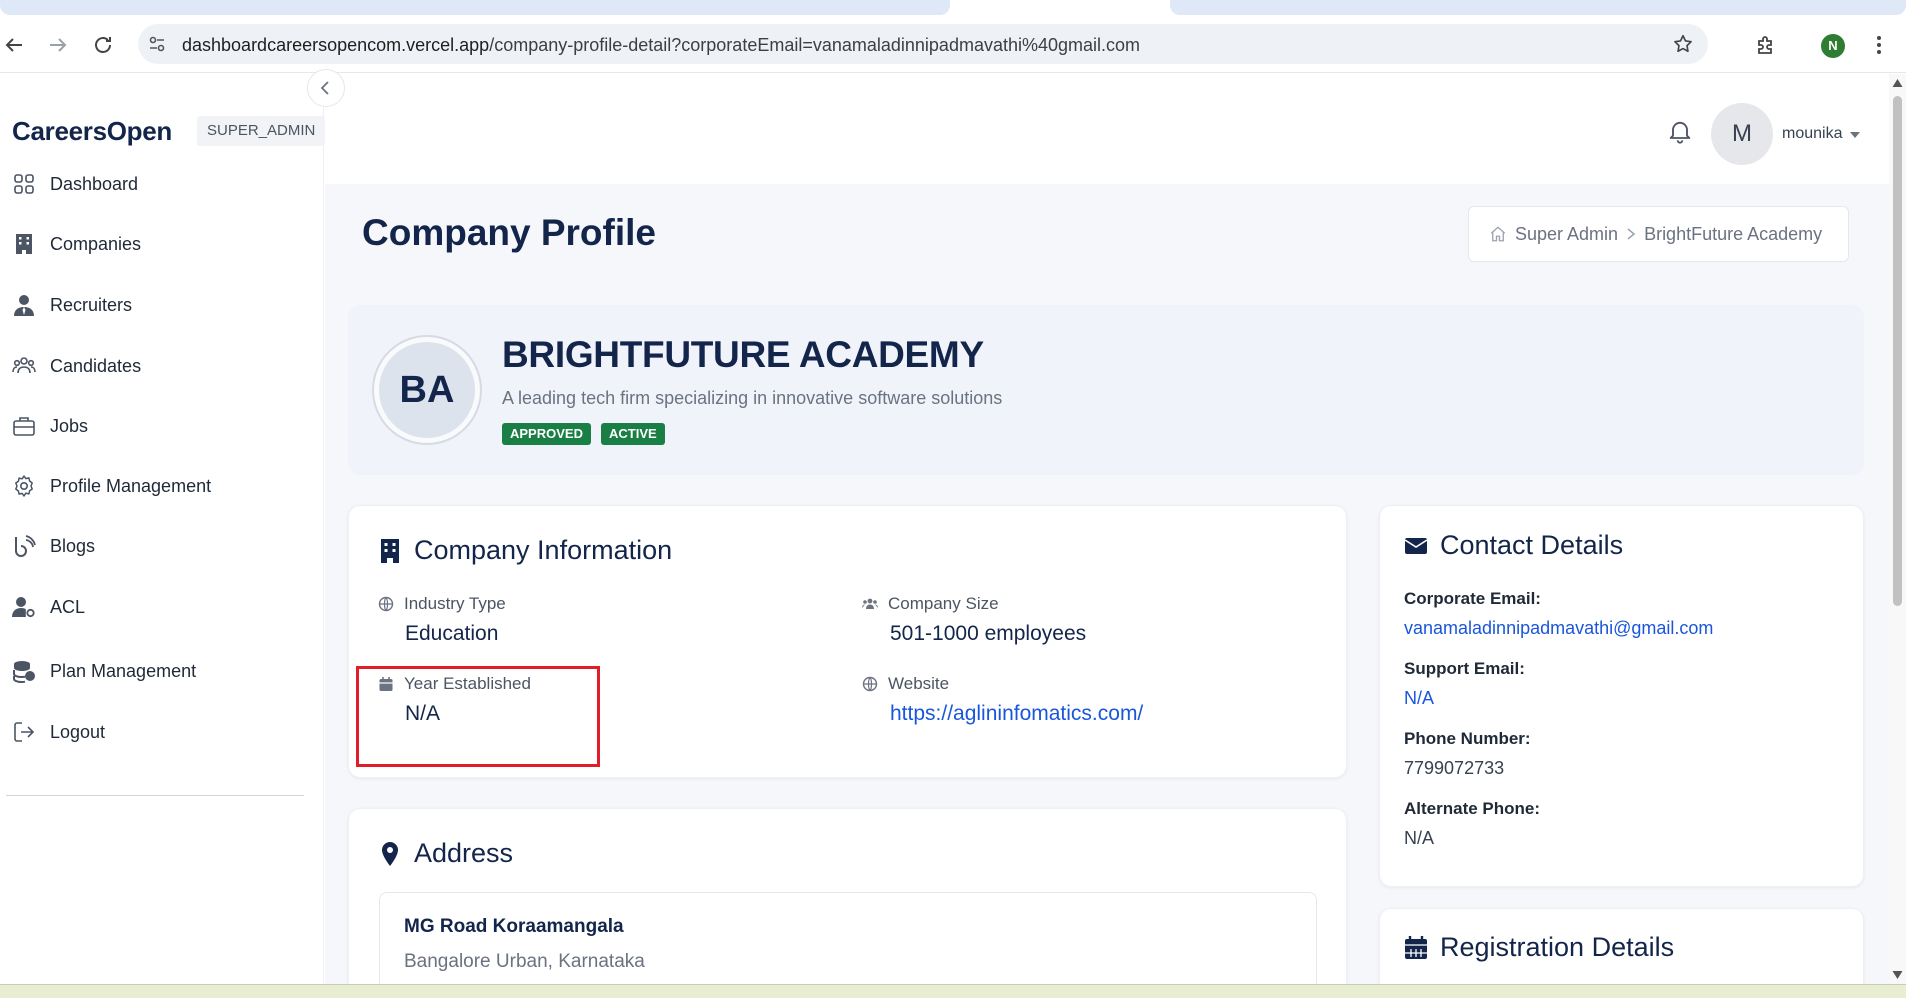 Image resolution: width=1906 pixels, height=998 pixels. Describe the element at coordinates (943, 603) in the screenshot. I see `label-text: Company Size` at that location.